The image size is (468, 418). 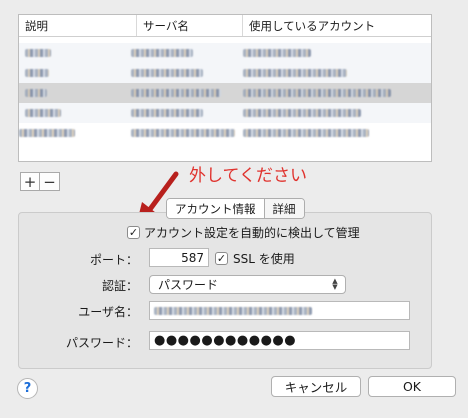 I want to click on auto-manage-row: ✓ アカウント設定を自動的に検出して管理, so click(x=243, y=232).